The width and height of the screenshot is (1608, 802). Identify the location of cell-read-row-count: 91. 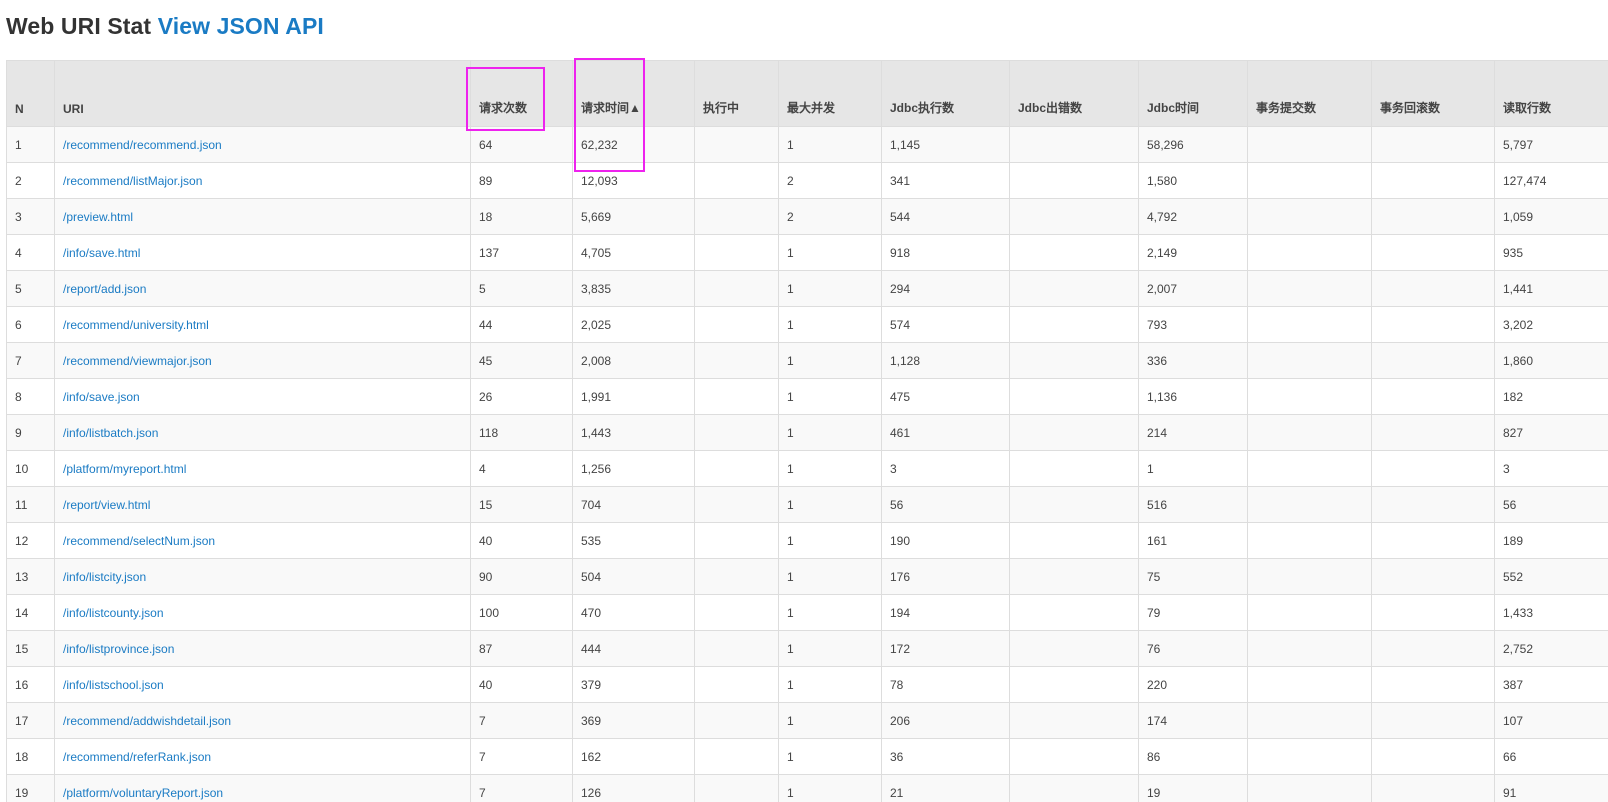
(1551, 788).